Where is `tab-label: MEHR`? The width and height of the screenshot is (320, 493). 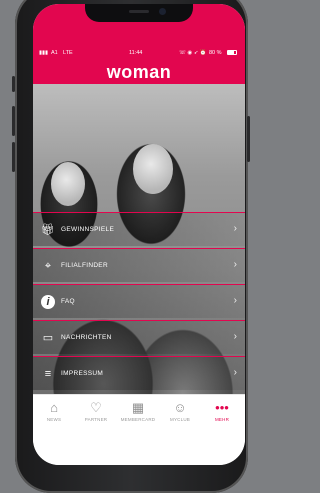
tab-label: MEHR is located at coordinates (222, 419).